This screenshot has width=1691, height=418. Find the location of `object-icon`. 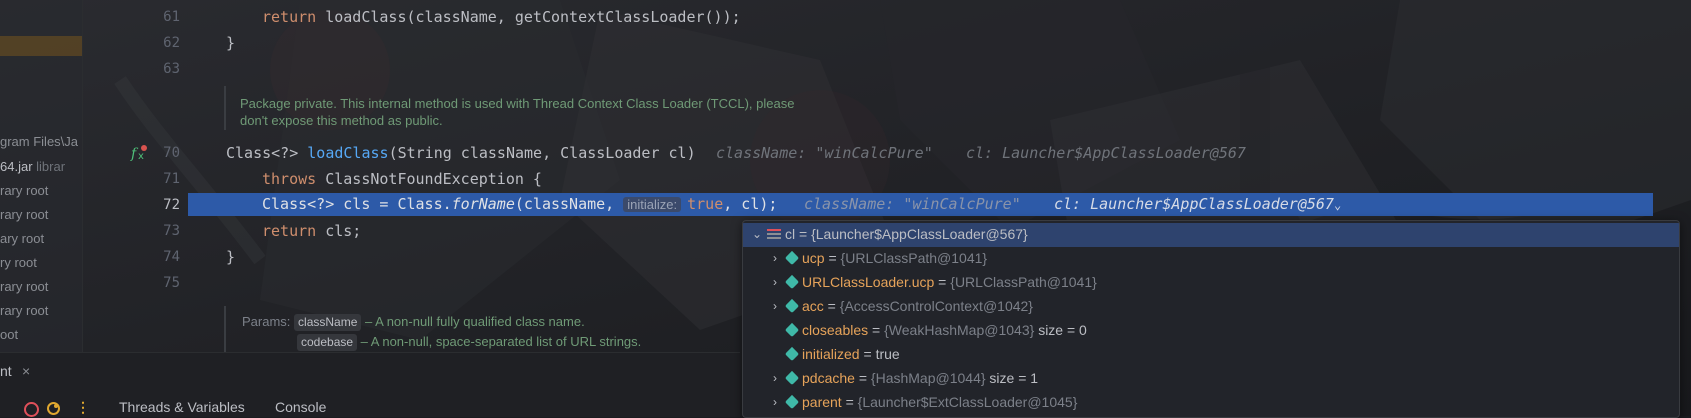

object-icon is located at coordinates (774, 234).